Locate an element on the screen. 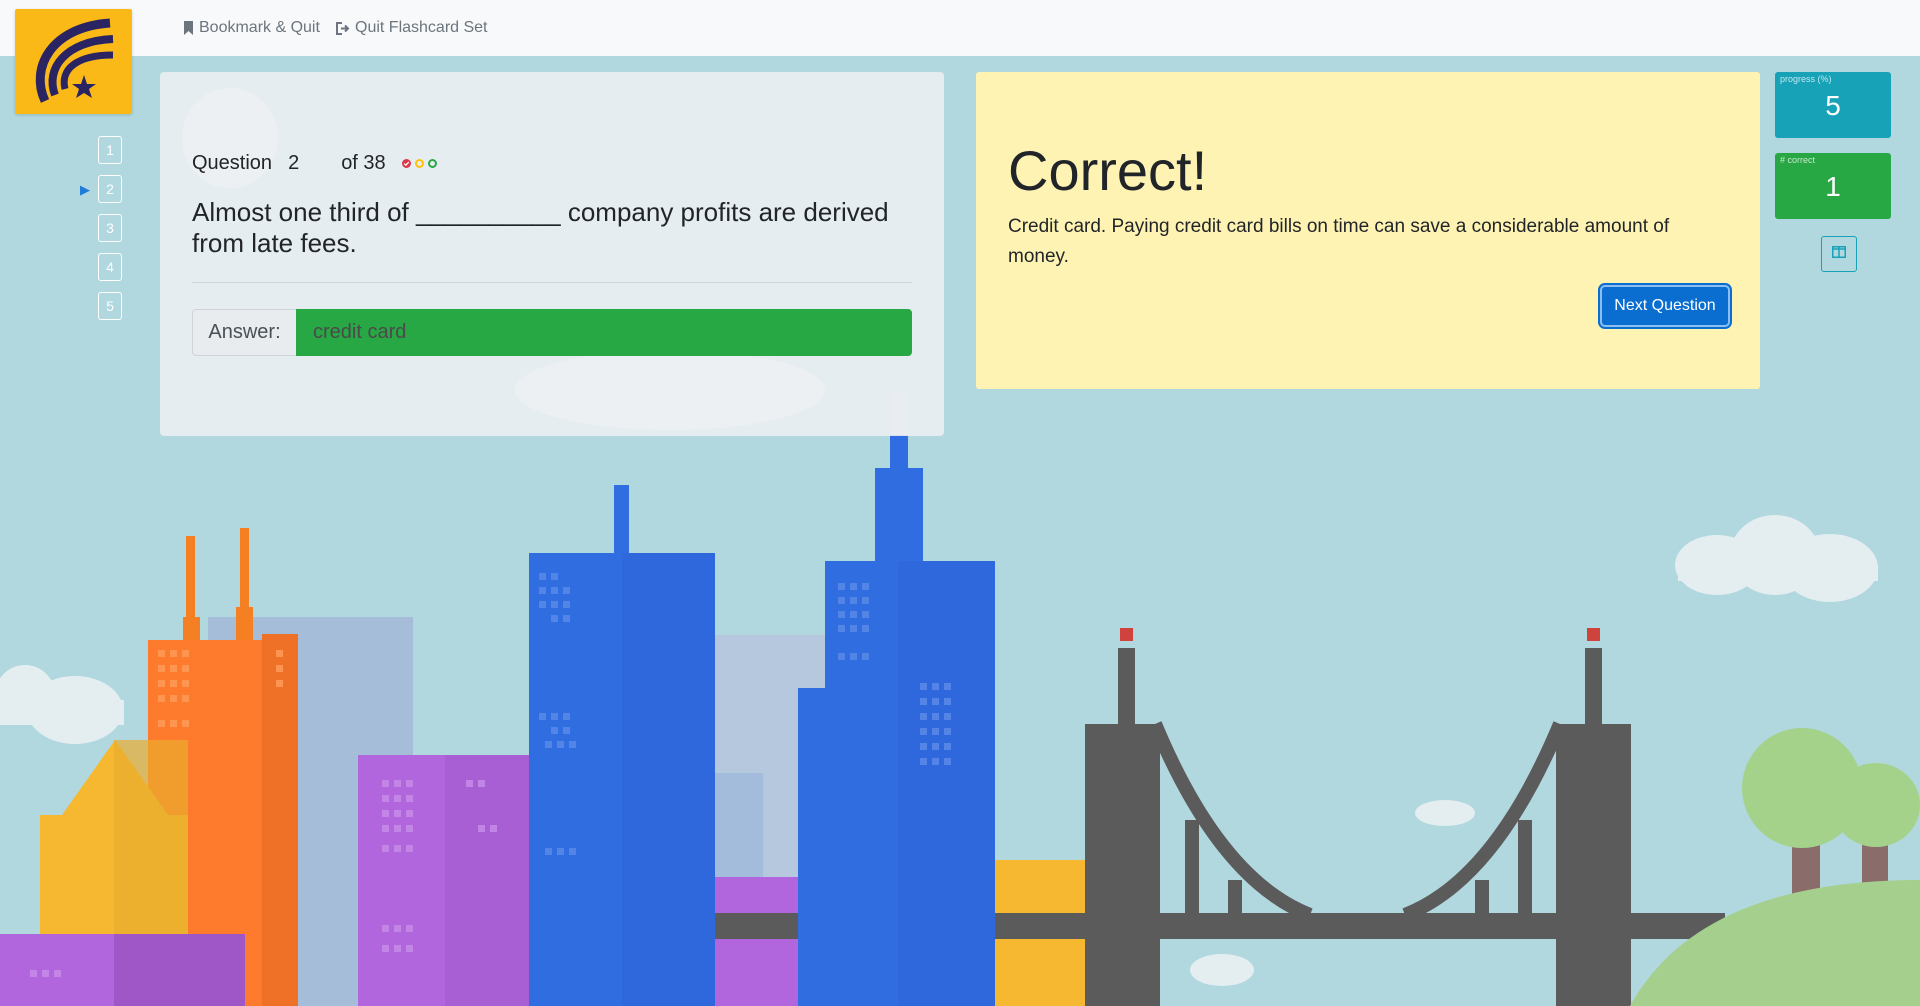 The width and height of the screenshot is (1920, 1006). bookmark-quit-link: Bookmark & Quit is located at coordinates (251, 28).